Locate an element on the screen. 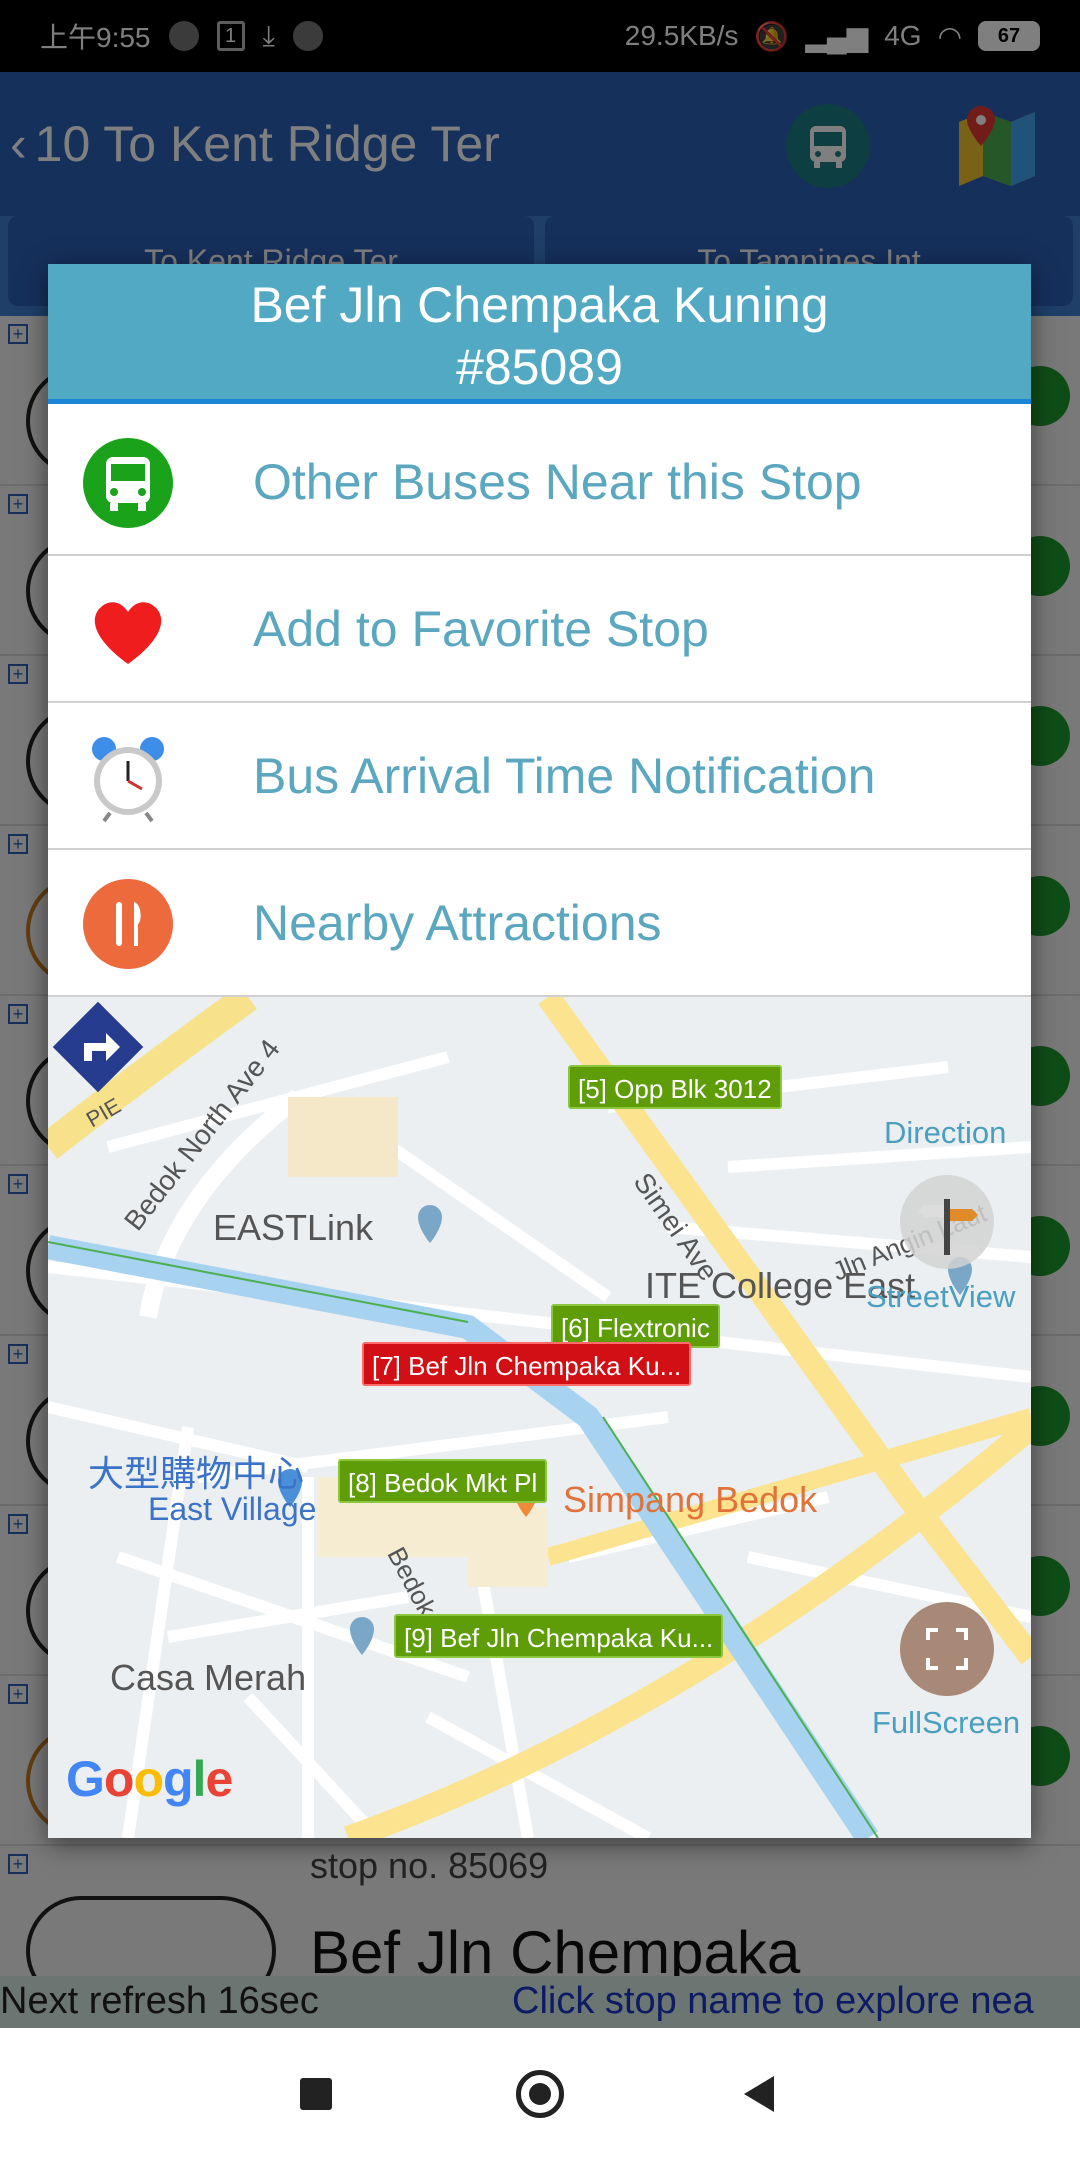  expand-corners-icon is located at coordinates (947, 1649).